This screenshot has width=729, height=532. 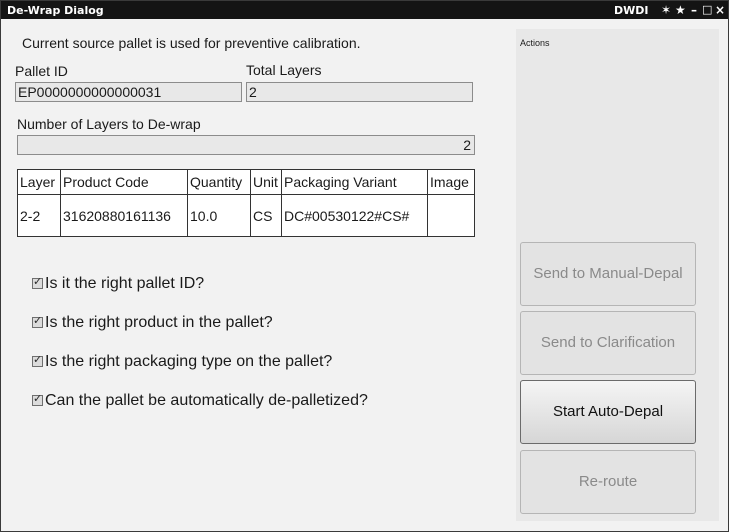 I want to click on window-title: De-Wrap Dialog, so click(x=55, y=10).